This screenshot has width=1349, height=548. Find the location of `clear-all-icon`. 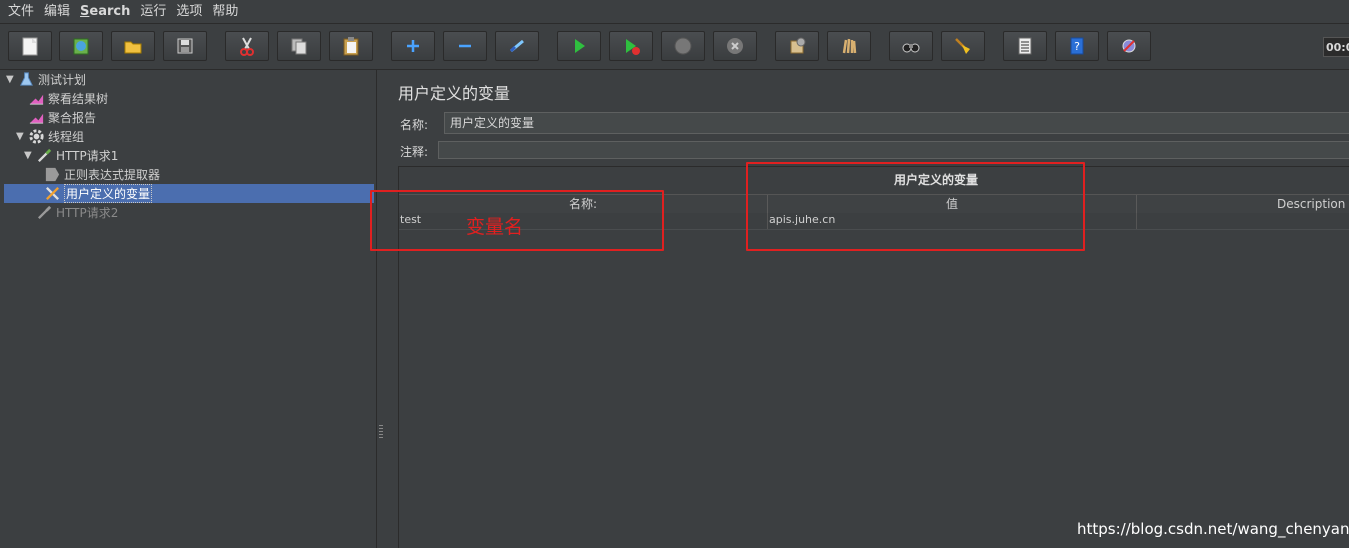

clear-all-icon is located at coordinates (849, 46).